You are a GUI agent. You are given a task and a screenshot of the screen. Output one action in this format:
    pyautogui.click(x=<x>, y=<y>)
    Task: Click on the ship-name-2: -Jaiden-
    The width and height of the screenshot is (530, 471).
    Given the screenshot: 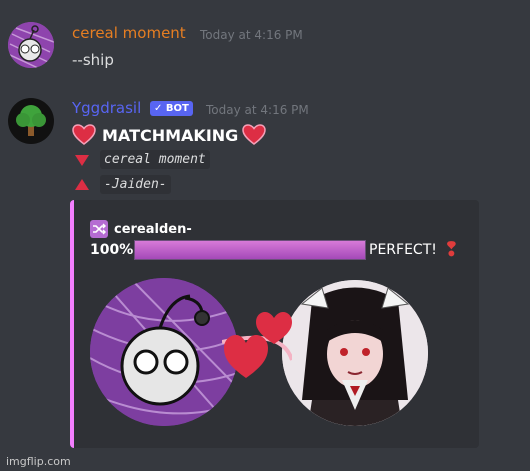 What is the action you would take?
    pyautogui.click(x=135, y=184)
    